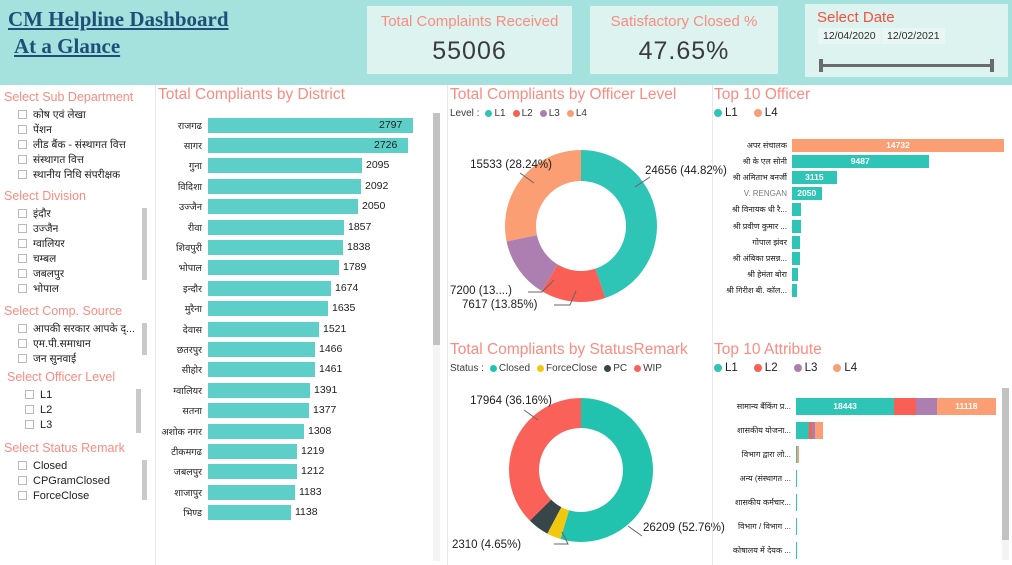 Image resolution: width=1012 pixels, height=565 pixels. Describe the element at coordinates (79, 465) in the screenshot. I see `checkbox-row: Closed` at that location.